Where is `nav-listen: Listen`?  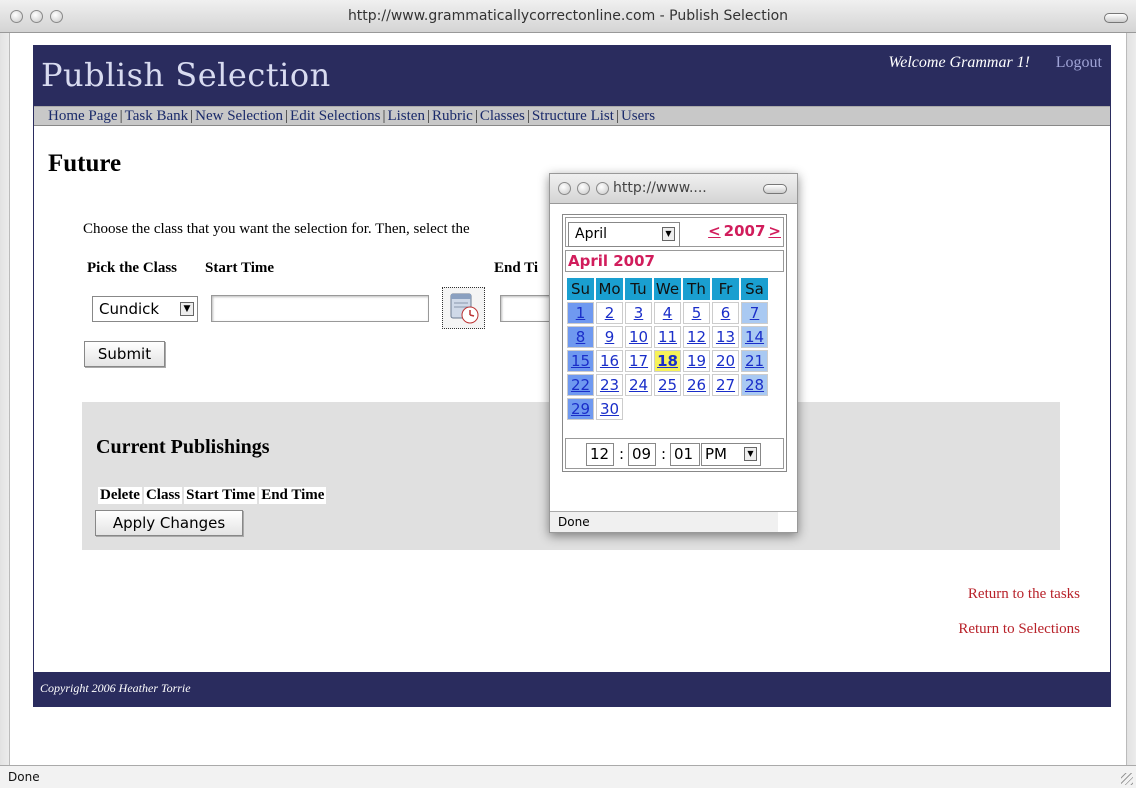
nav-listen: Listen is located at coordinates (406, 116).